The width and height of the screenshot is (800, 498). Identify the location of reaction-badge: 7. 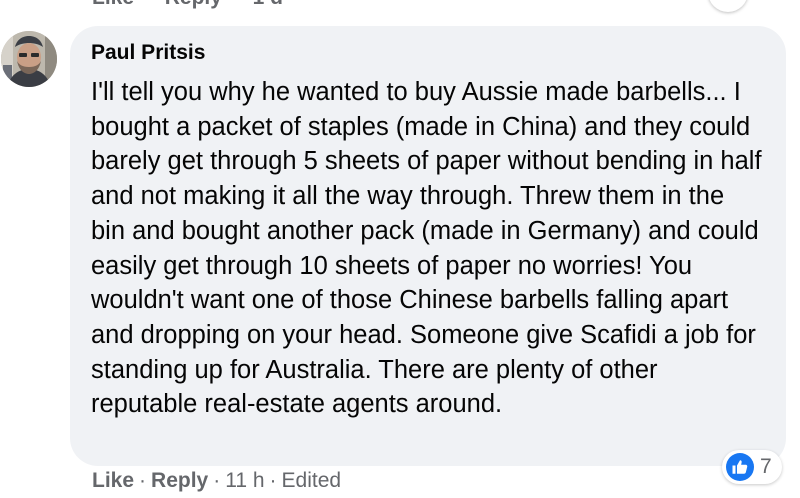
(752, 467).